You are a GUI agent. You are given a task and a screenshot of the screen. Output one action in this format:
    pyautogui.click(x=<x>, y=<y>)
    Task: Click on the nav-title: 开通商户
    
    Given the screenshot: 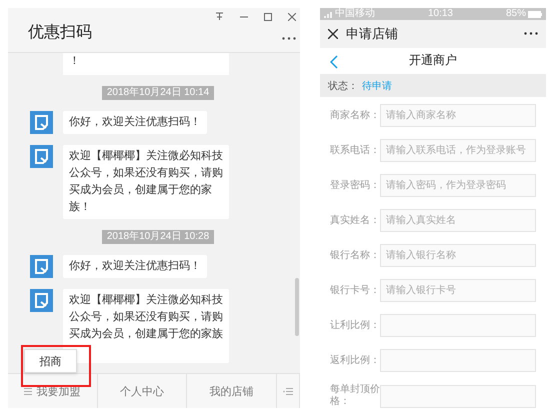 What is the action you would take?
    pyautogui.click(x=433, y=61)
    